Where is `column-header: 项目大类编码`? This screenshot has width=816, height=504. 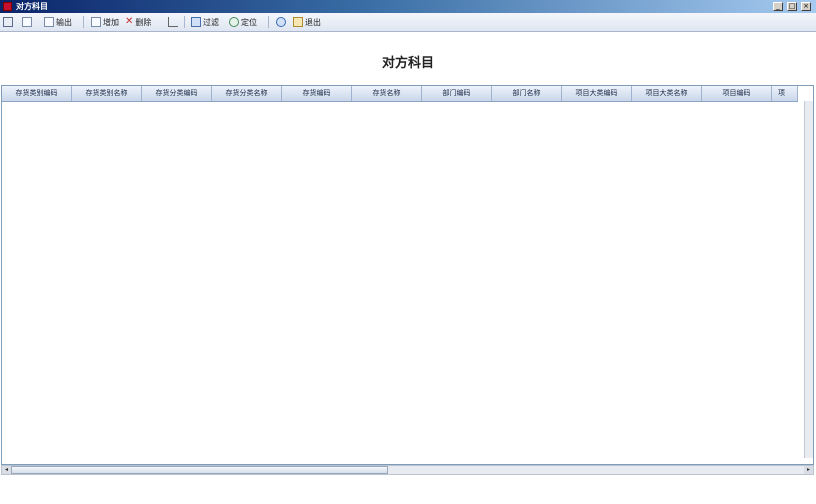 column-header: 项目大类编码 is located at coordinates (597, 93).